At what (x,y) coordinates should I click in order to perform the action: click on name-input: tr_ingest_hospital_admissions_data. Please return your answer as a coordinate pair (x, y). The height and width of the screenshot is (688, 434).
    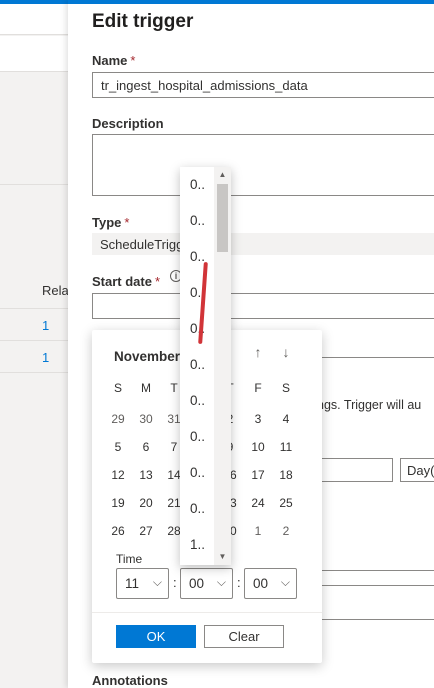
    Looking at the image, I should click on (263, 85).